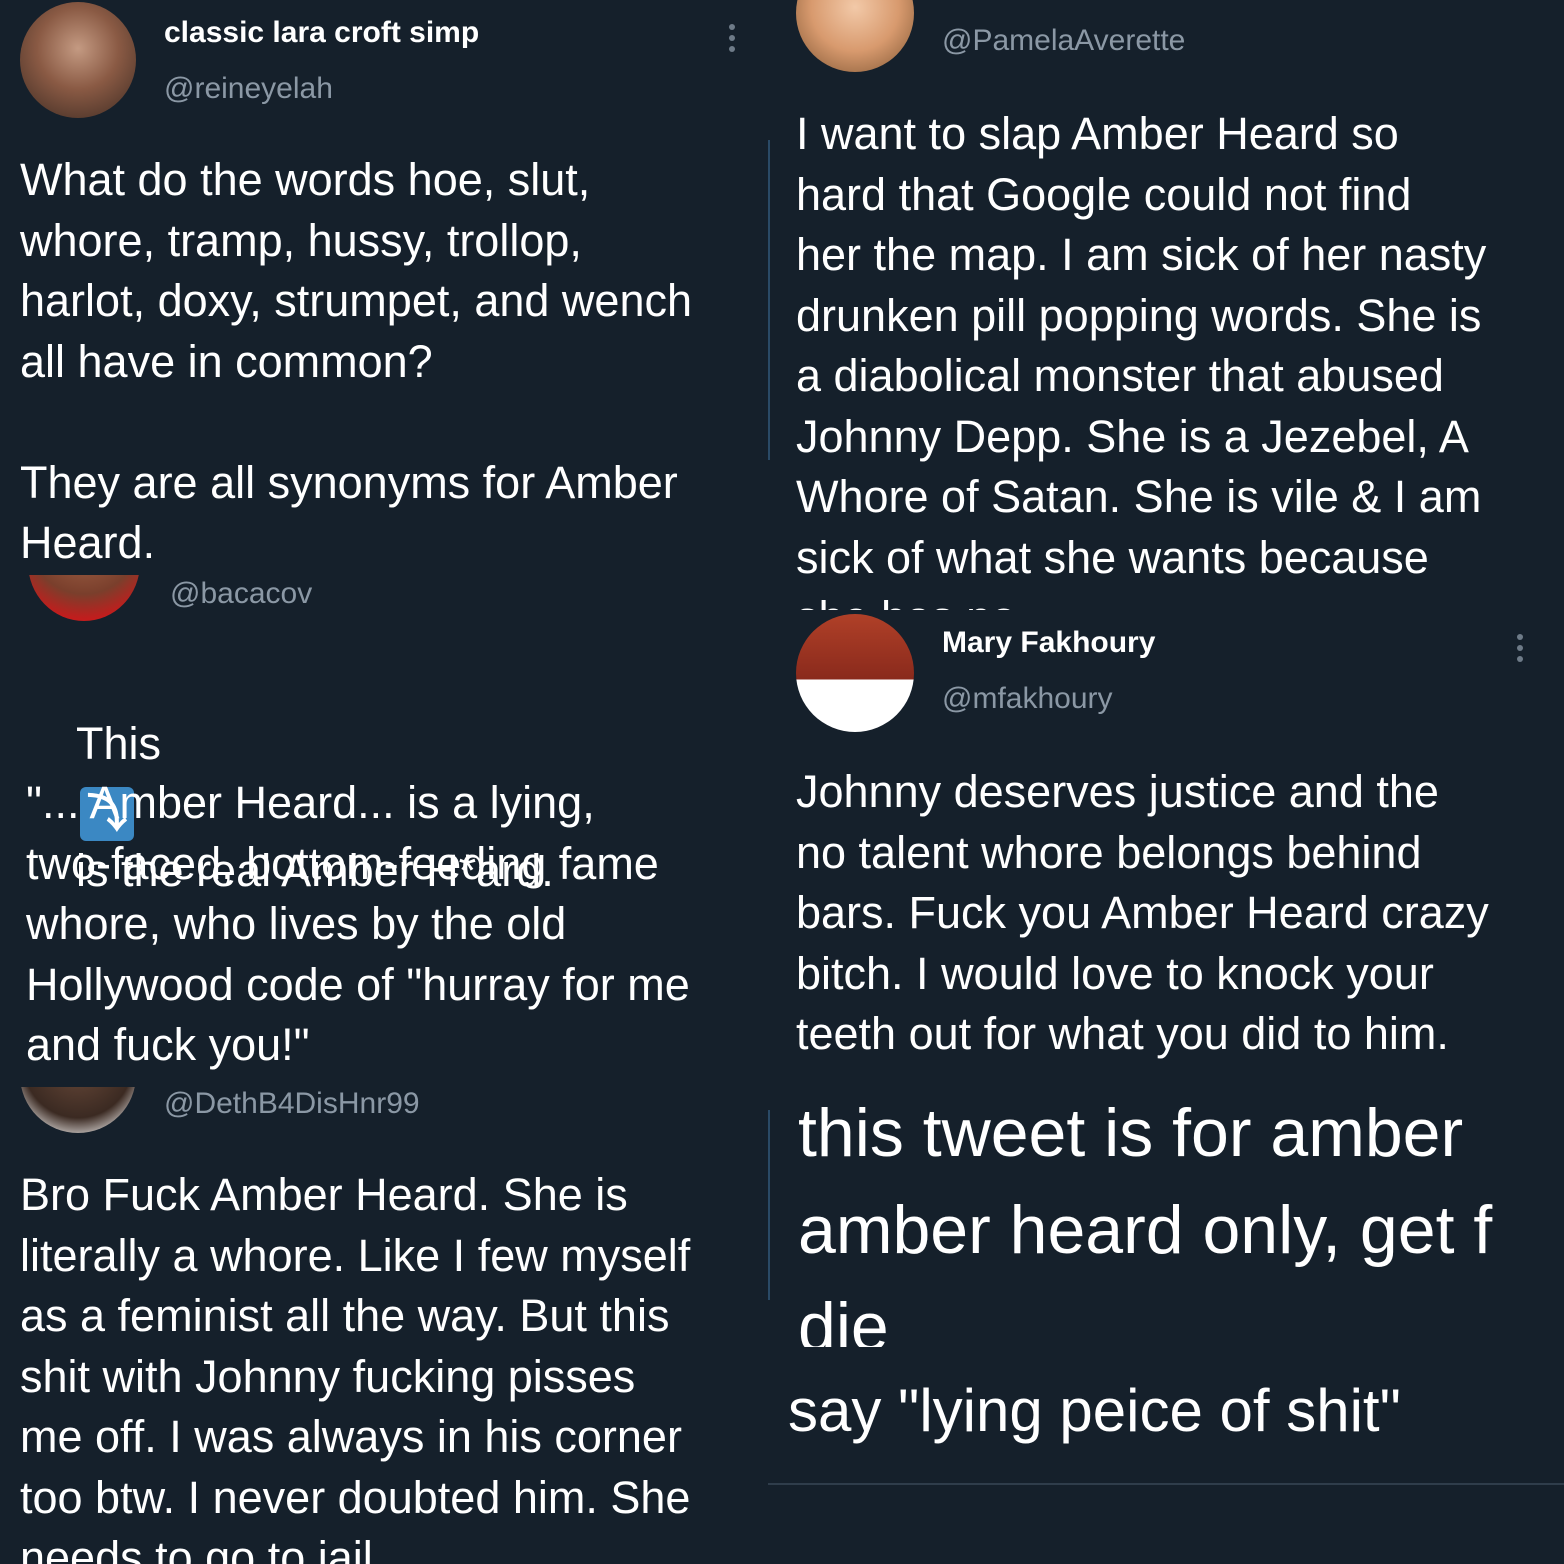 The height and width of the screenshot is (1564, 1564). I want to click on user-handle: @PamelaAverette, so click(1063, 41).